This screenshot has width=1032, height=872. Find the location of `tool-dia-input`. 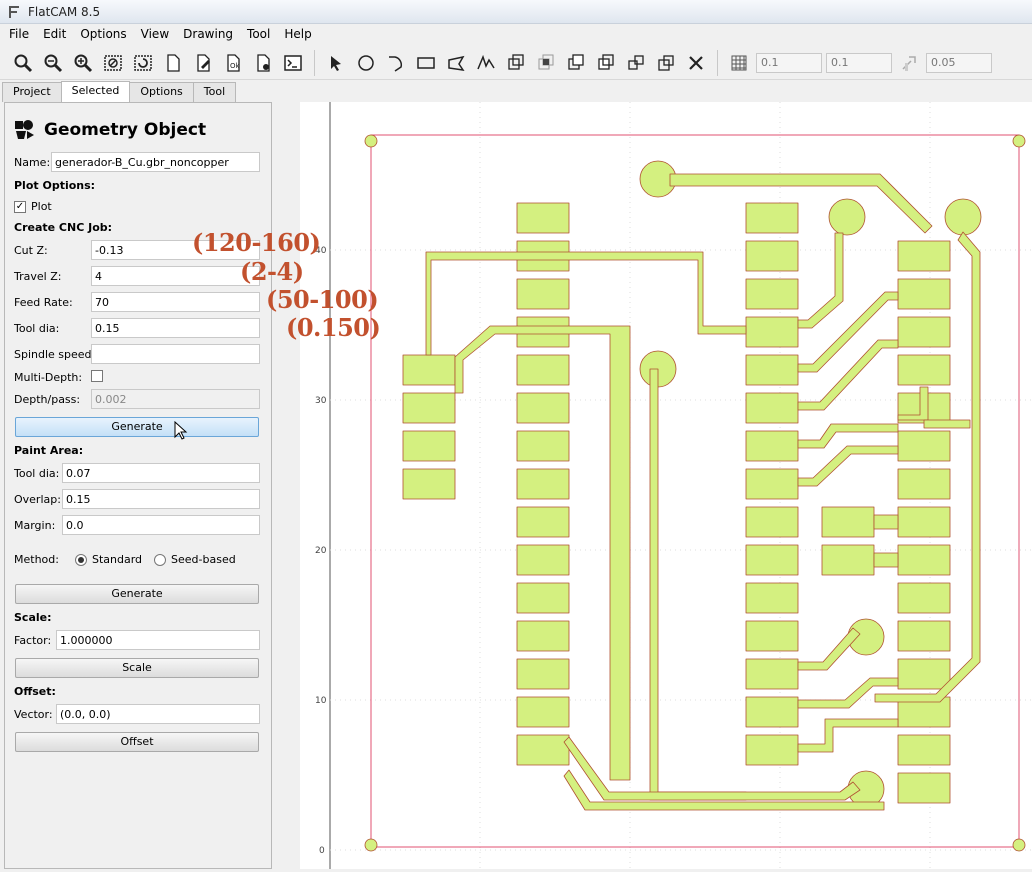

tool-dia-input is located at coordinates (175, 328).